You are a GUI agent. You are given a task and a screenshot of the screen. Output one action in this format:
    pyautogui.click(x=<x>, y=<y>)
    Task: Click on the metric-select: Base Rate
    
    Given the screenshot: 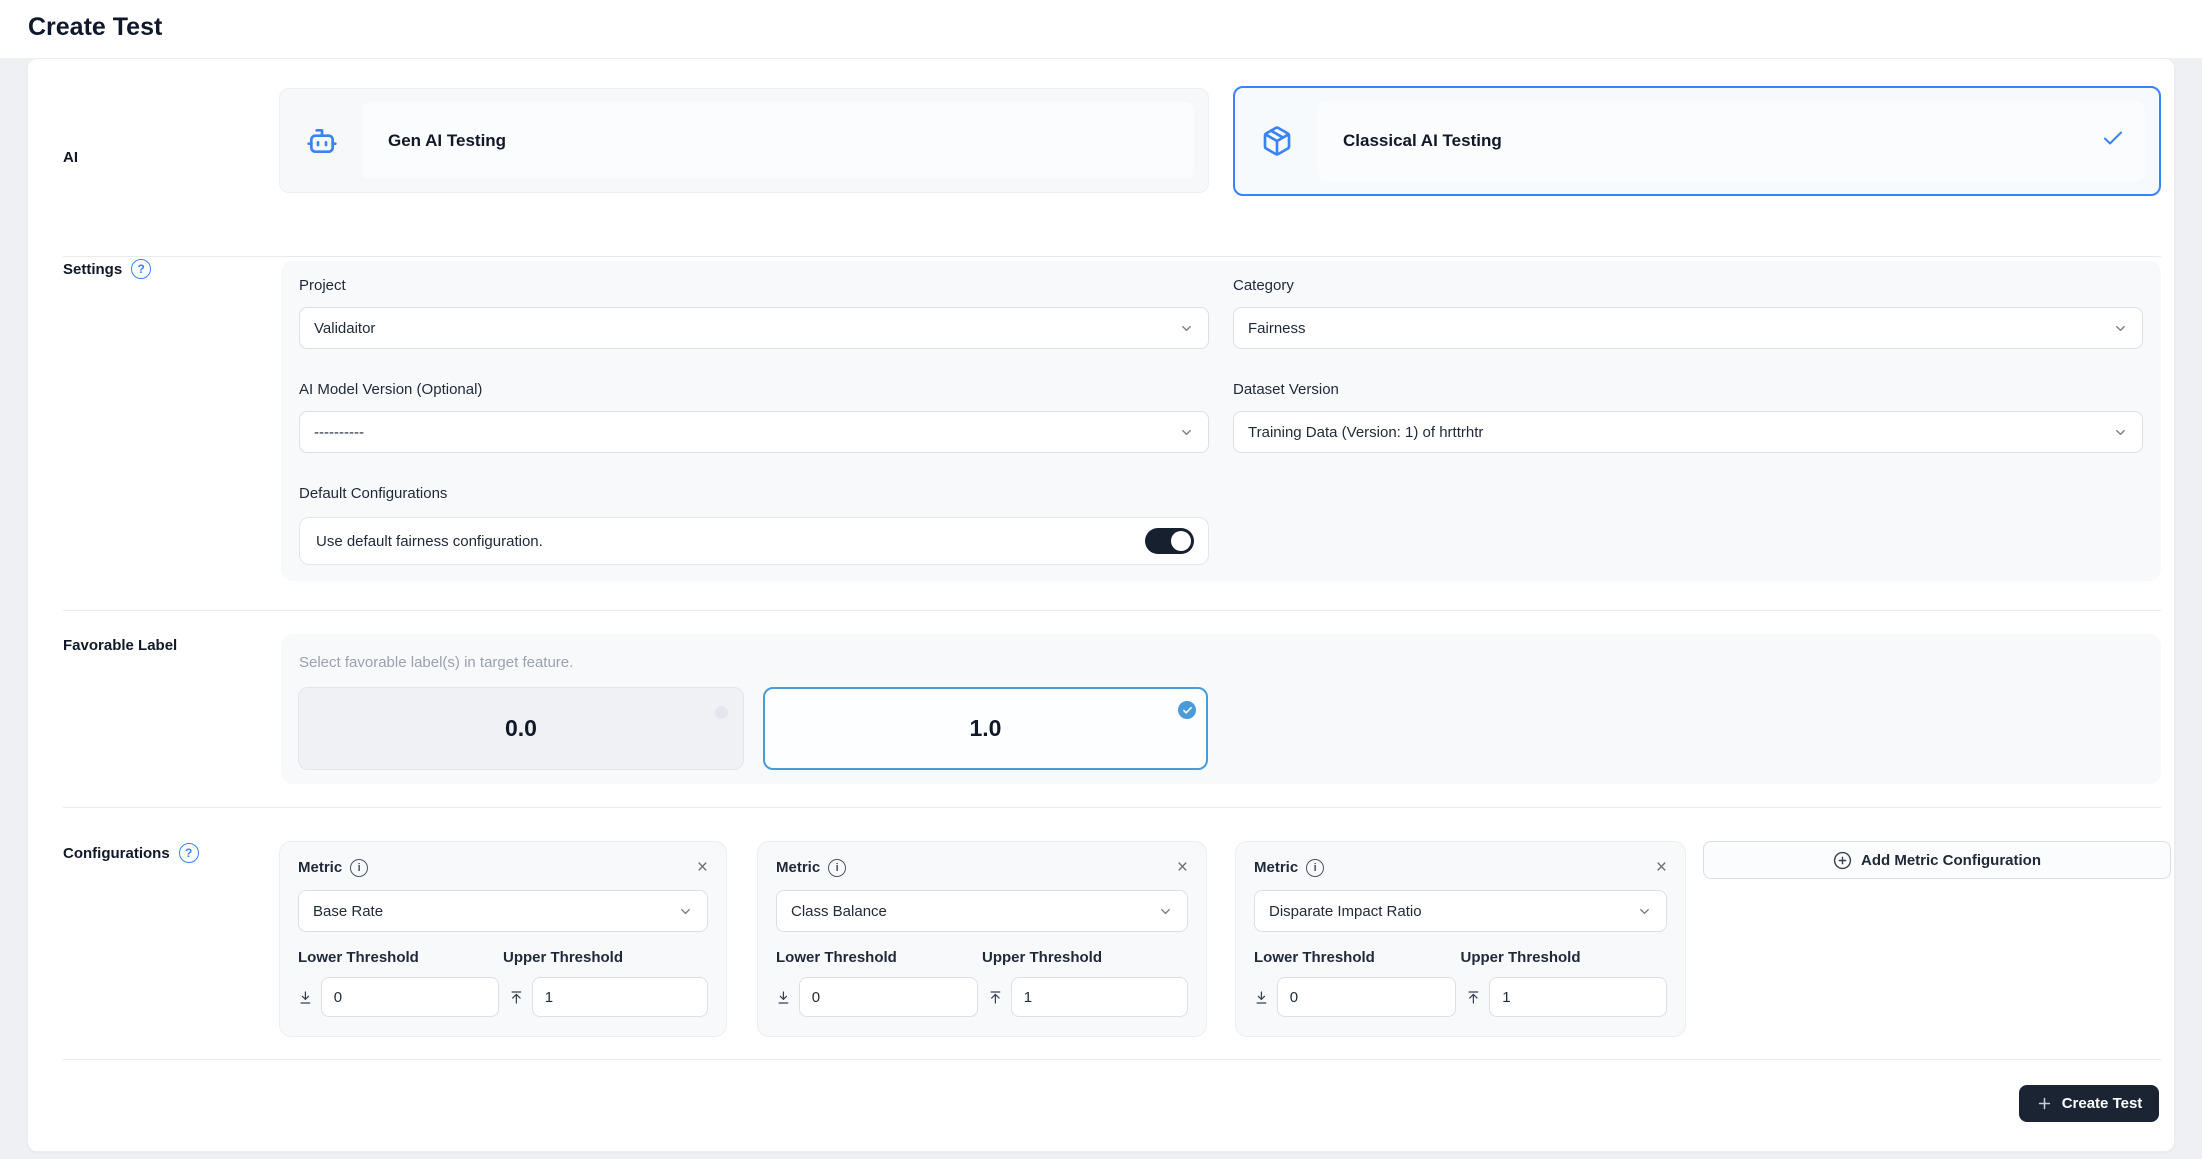 What is the action you would take?
    pyautogui.click(x=503, y=911)
    